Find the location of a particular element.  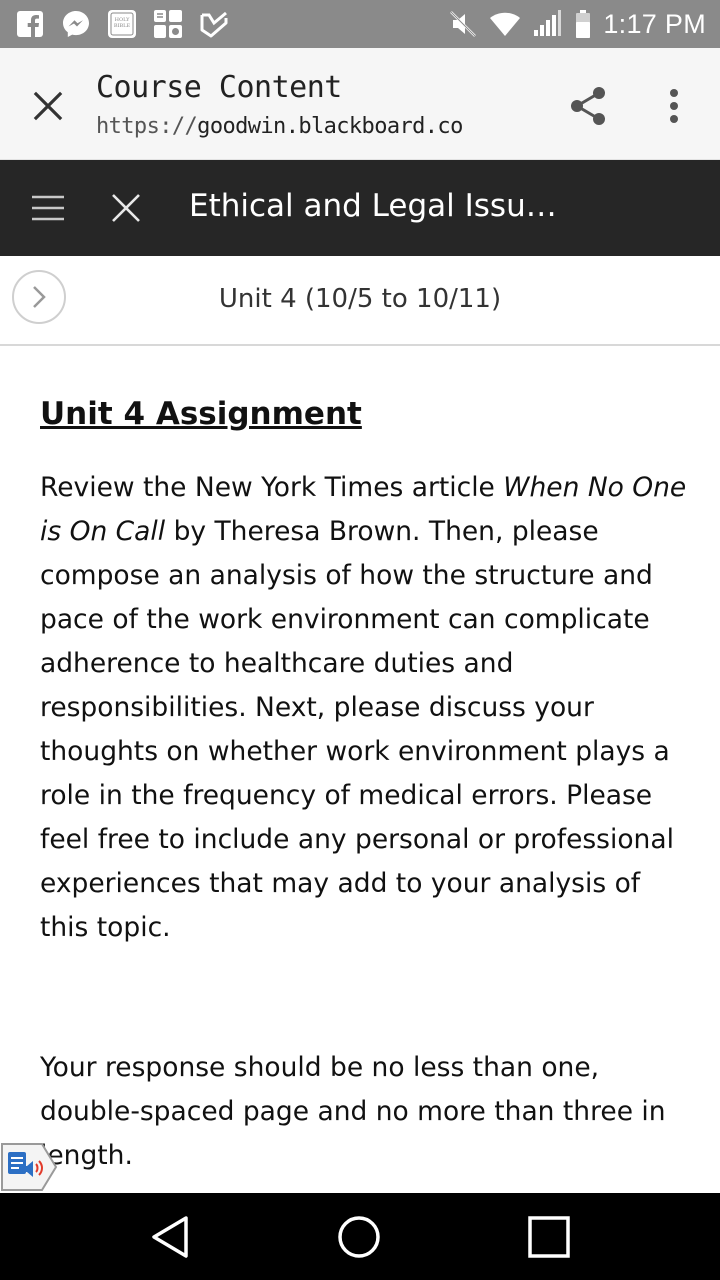

system-status-icons: 1:17 PM is located at coordinates (576, 24).